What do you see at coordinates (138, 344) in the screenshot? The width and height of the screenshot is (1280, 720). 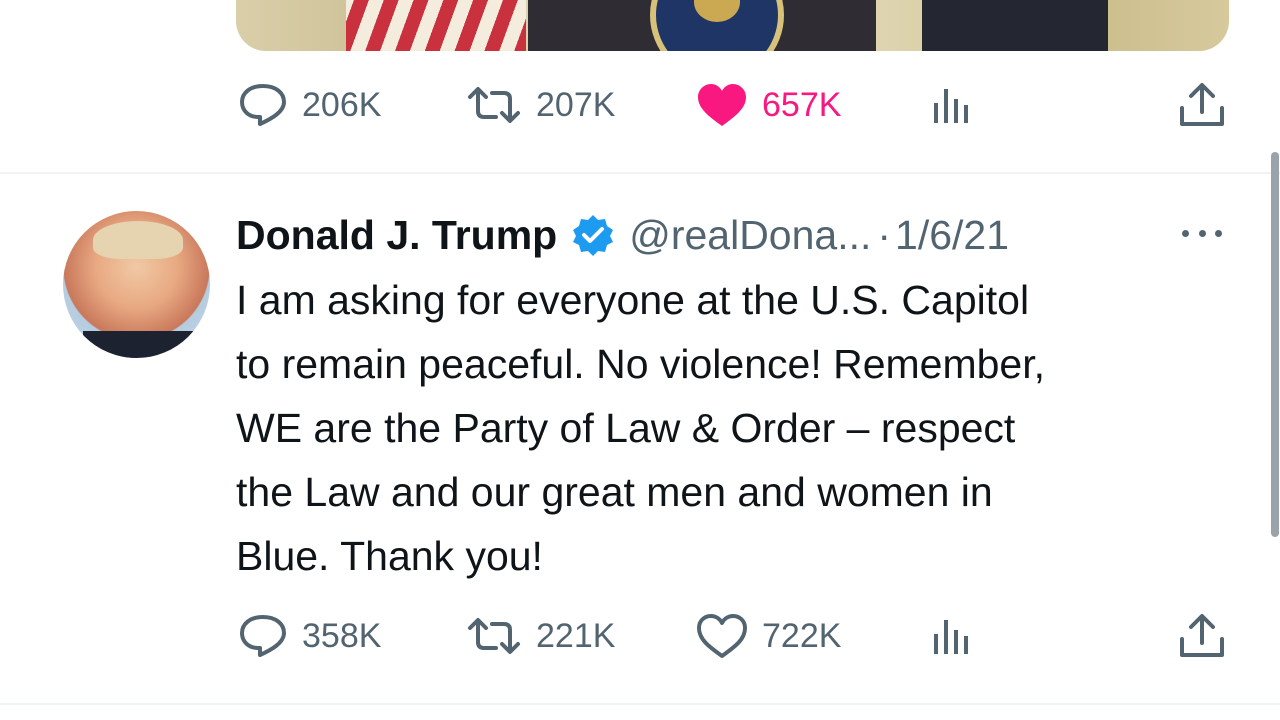 I see `avatar-suit` at bounding box center [138, 344].